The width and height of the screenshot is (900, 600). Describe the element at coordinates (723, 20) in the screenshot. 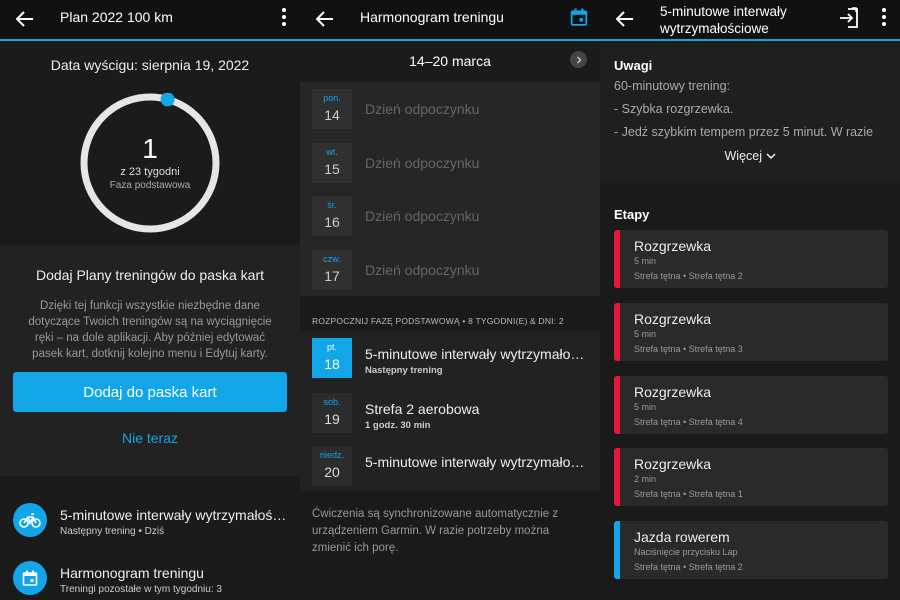

I see `page-title: 5-minutowe interwały wytrzymałościowe` at that location.